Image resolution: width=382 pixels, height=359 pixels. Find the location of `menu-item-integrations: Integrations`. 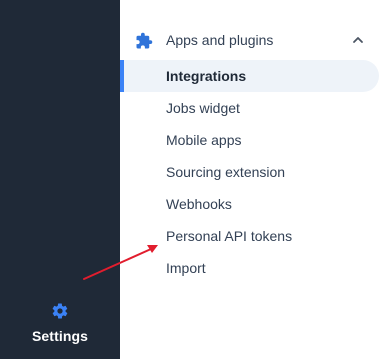

menu-item-integrations: Integrations is located at coordinates (249, 76).